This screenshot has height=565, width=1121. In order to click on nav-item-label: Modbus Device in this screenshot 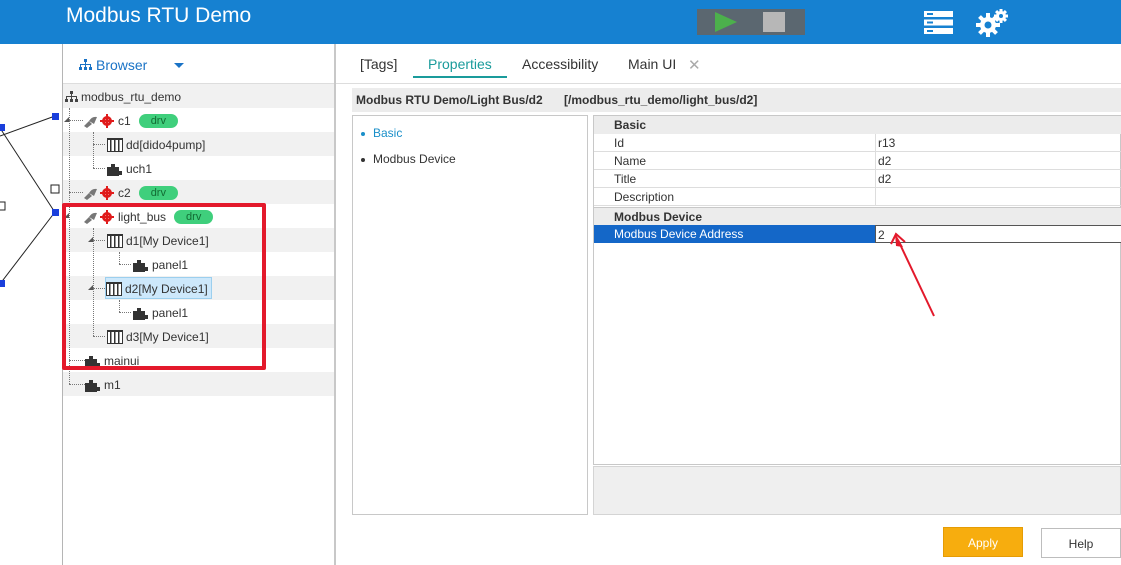, I will do `click(414, 159)`.